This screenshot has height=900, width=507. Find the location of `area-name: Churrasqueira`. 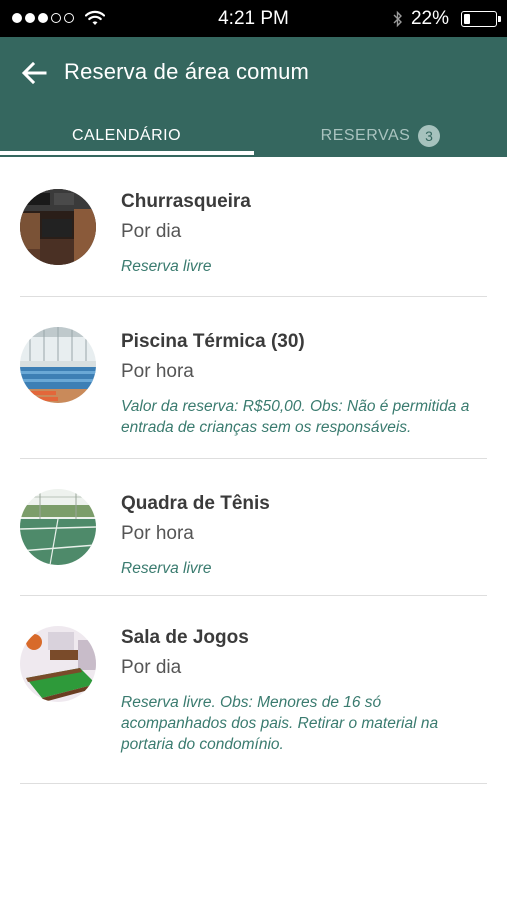

area-name: Churrasqueira is located at coordinates (186, 201).